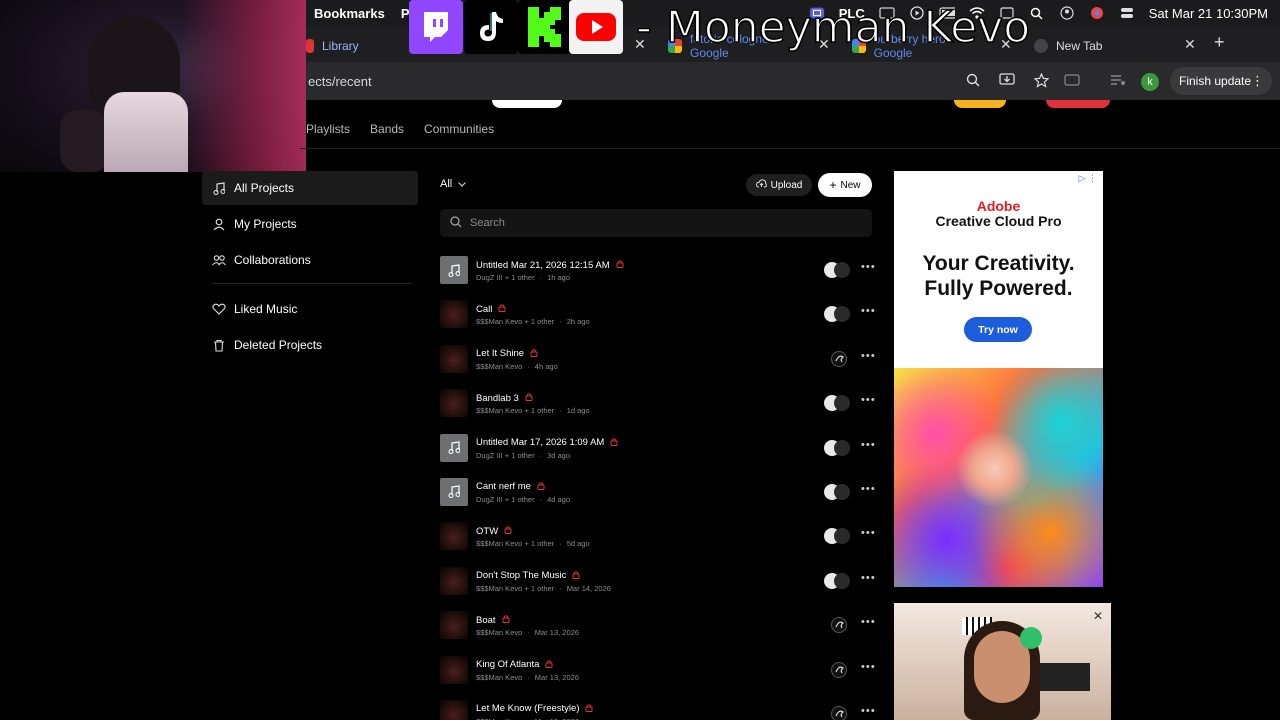 The width and height of the screenshot is (1280, 720). Describe the element at coordinates (497, 398) in the screenshot. I see `project-title: Bandlab 3` at that location.